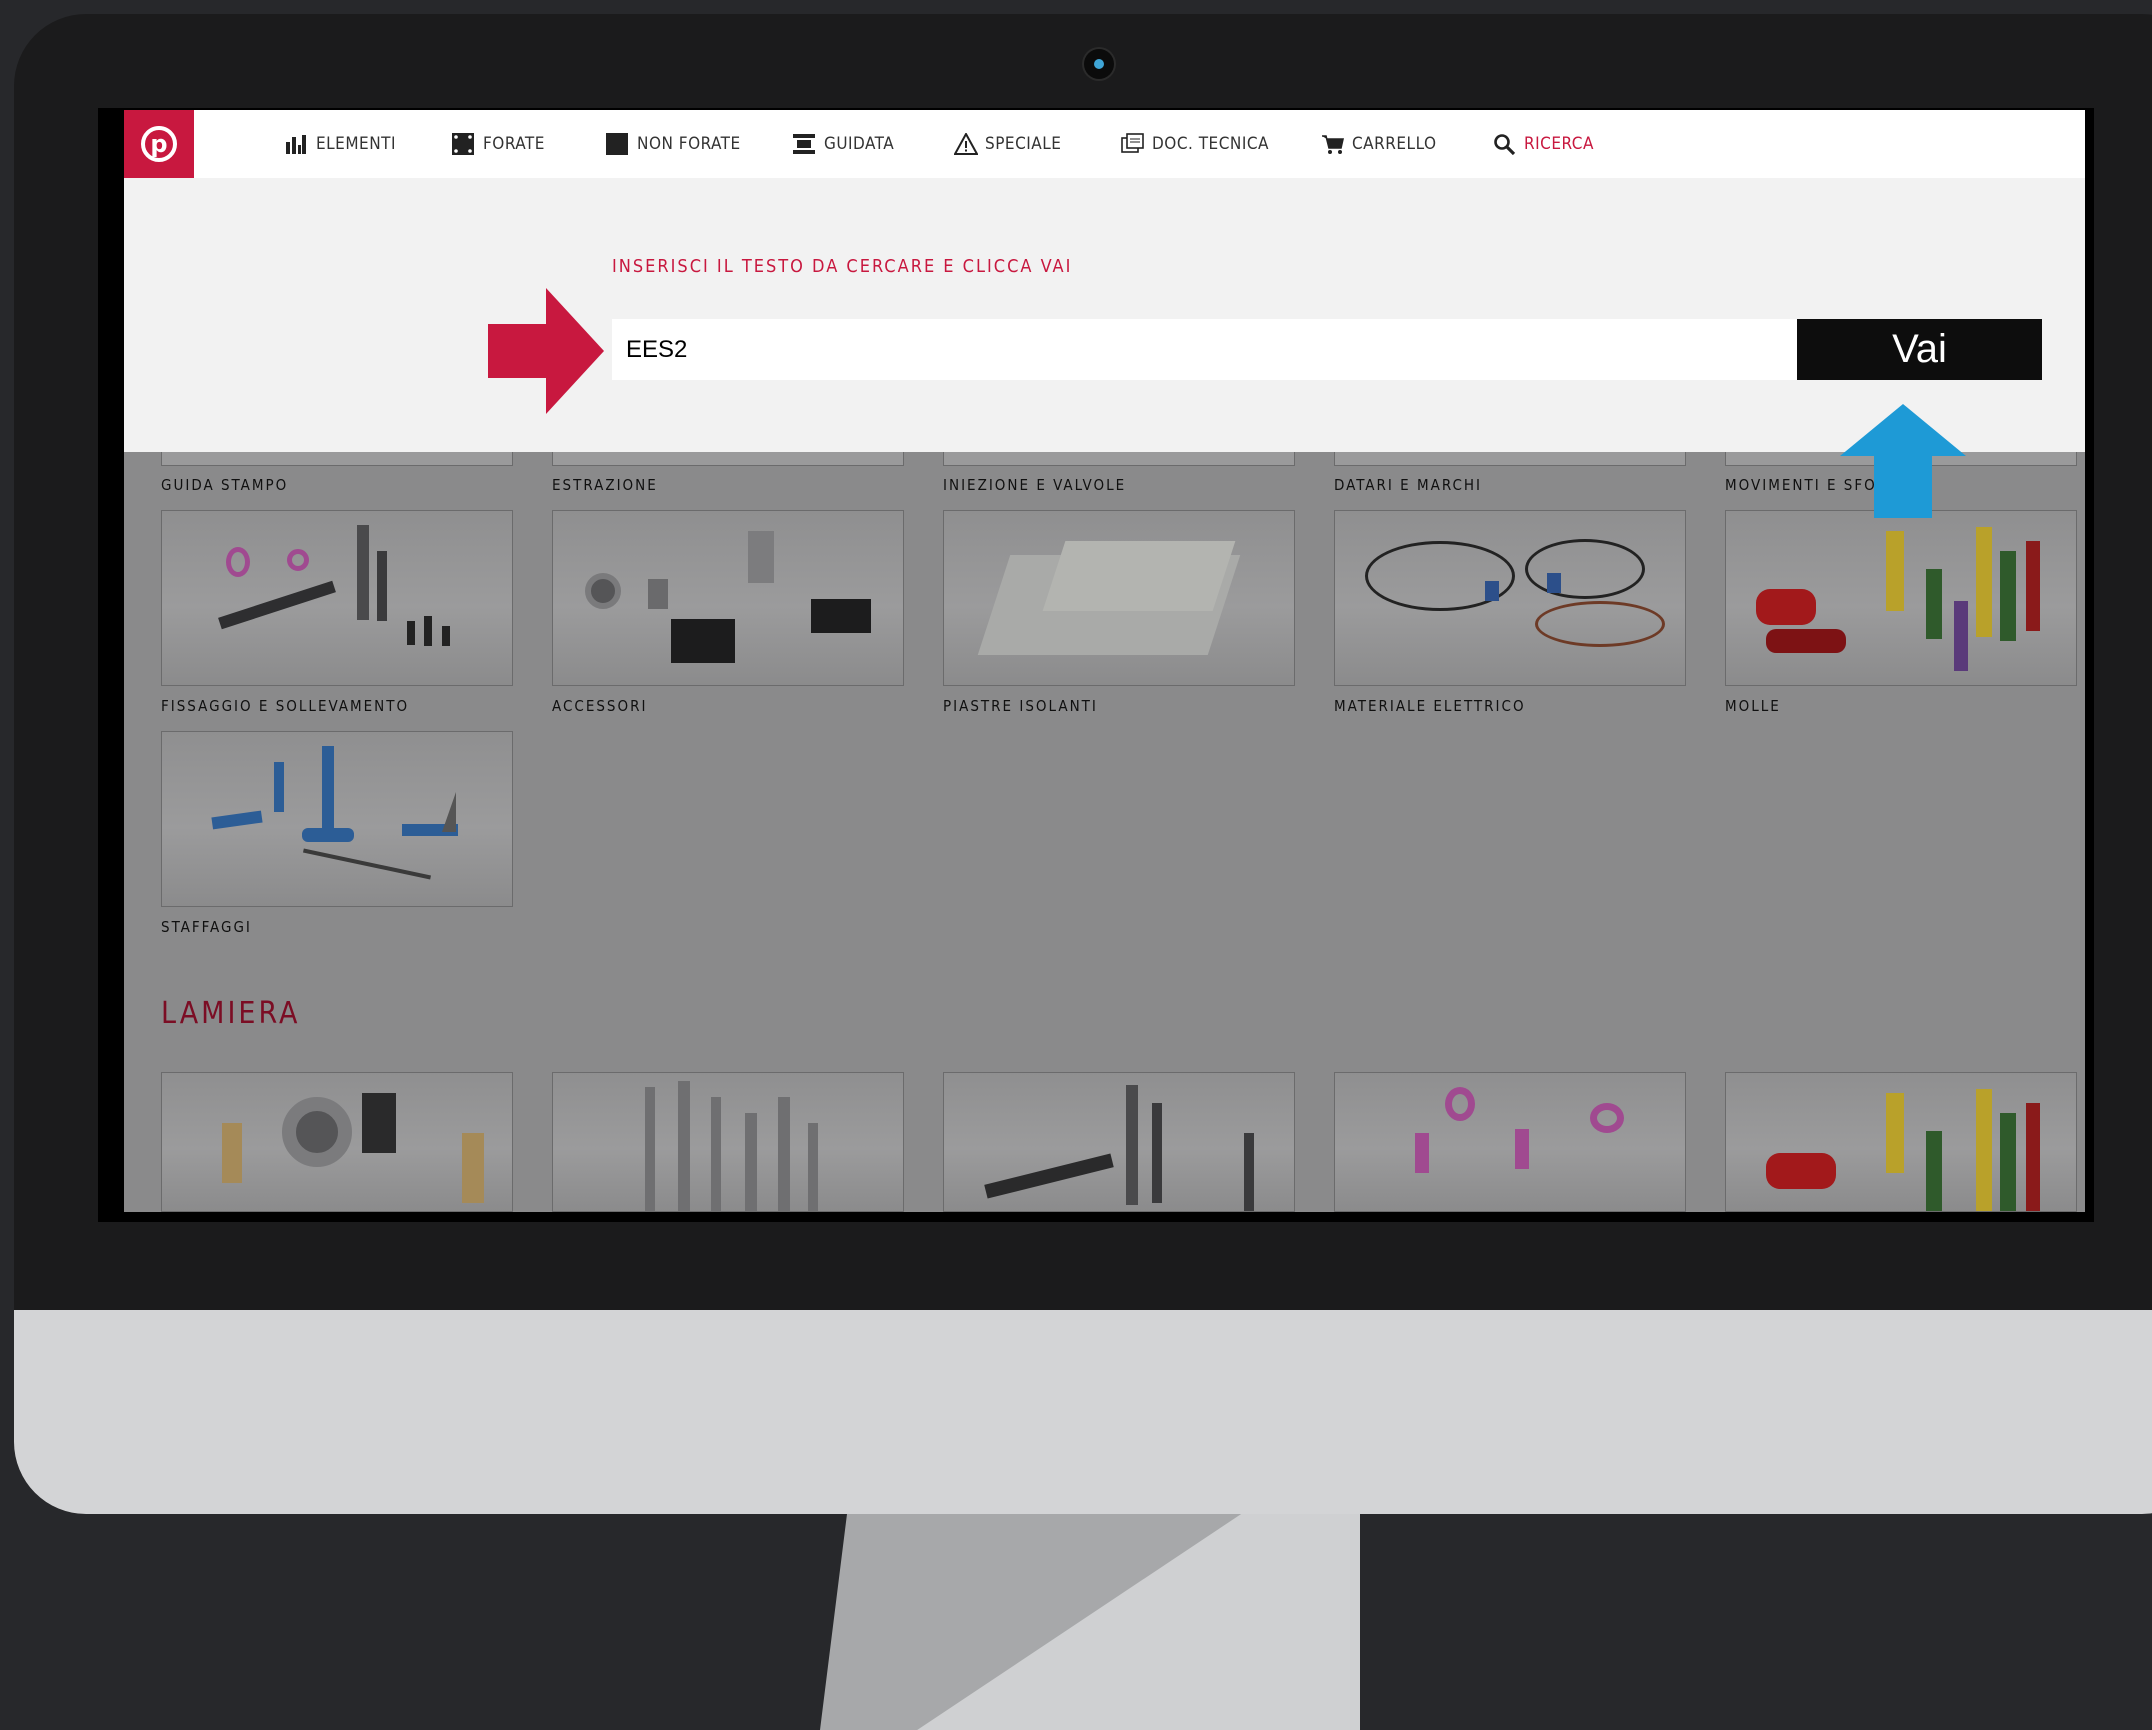 This screenshot has height=1730, width=2152. I want to click on category-caption: PIASTRE ISOLANTI, so click(1020, 706).